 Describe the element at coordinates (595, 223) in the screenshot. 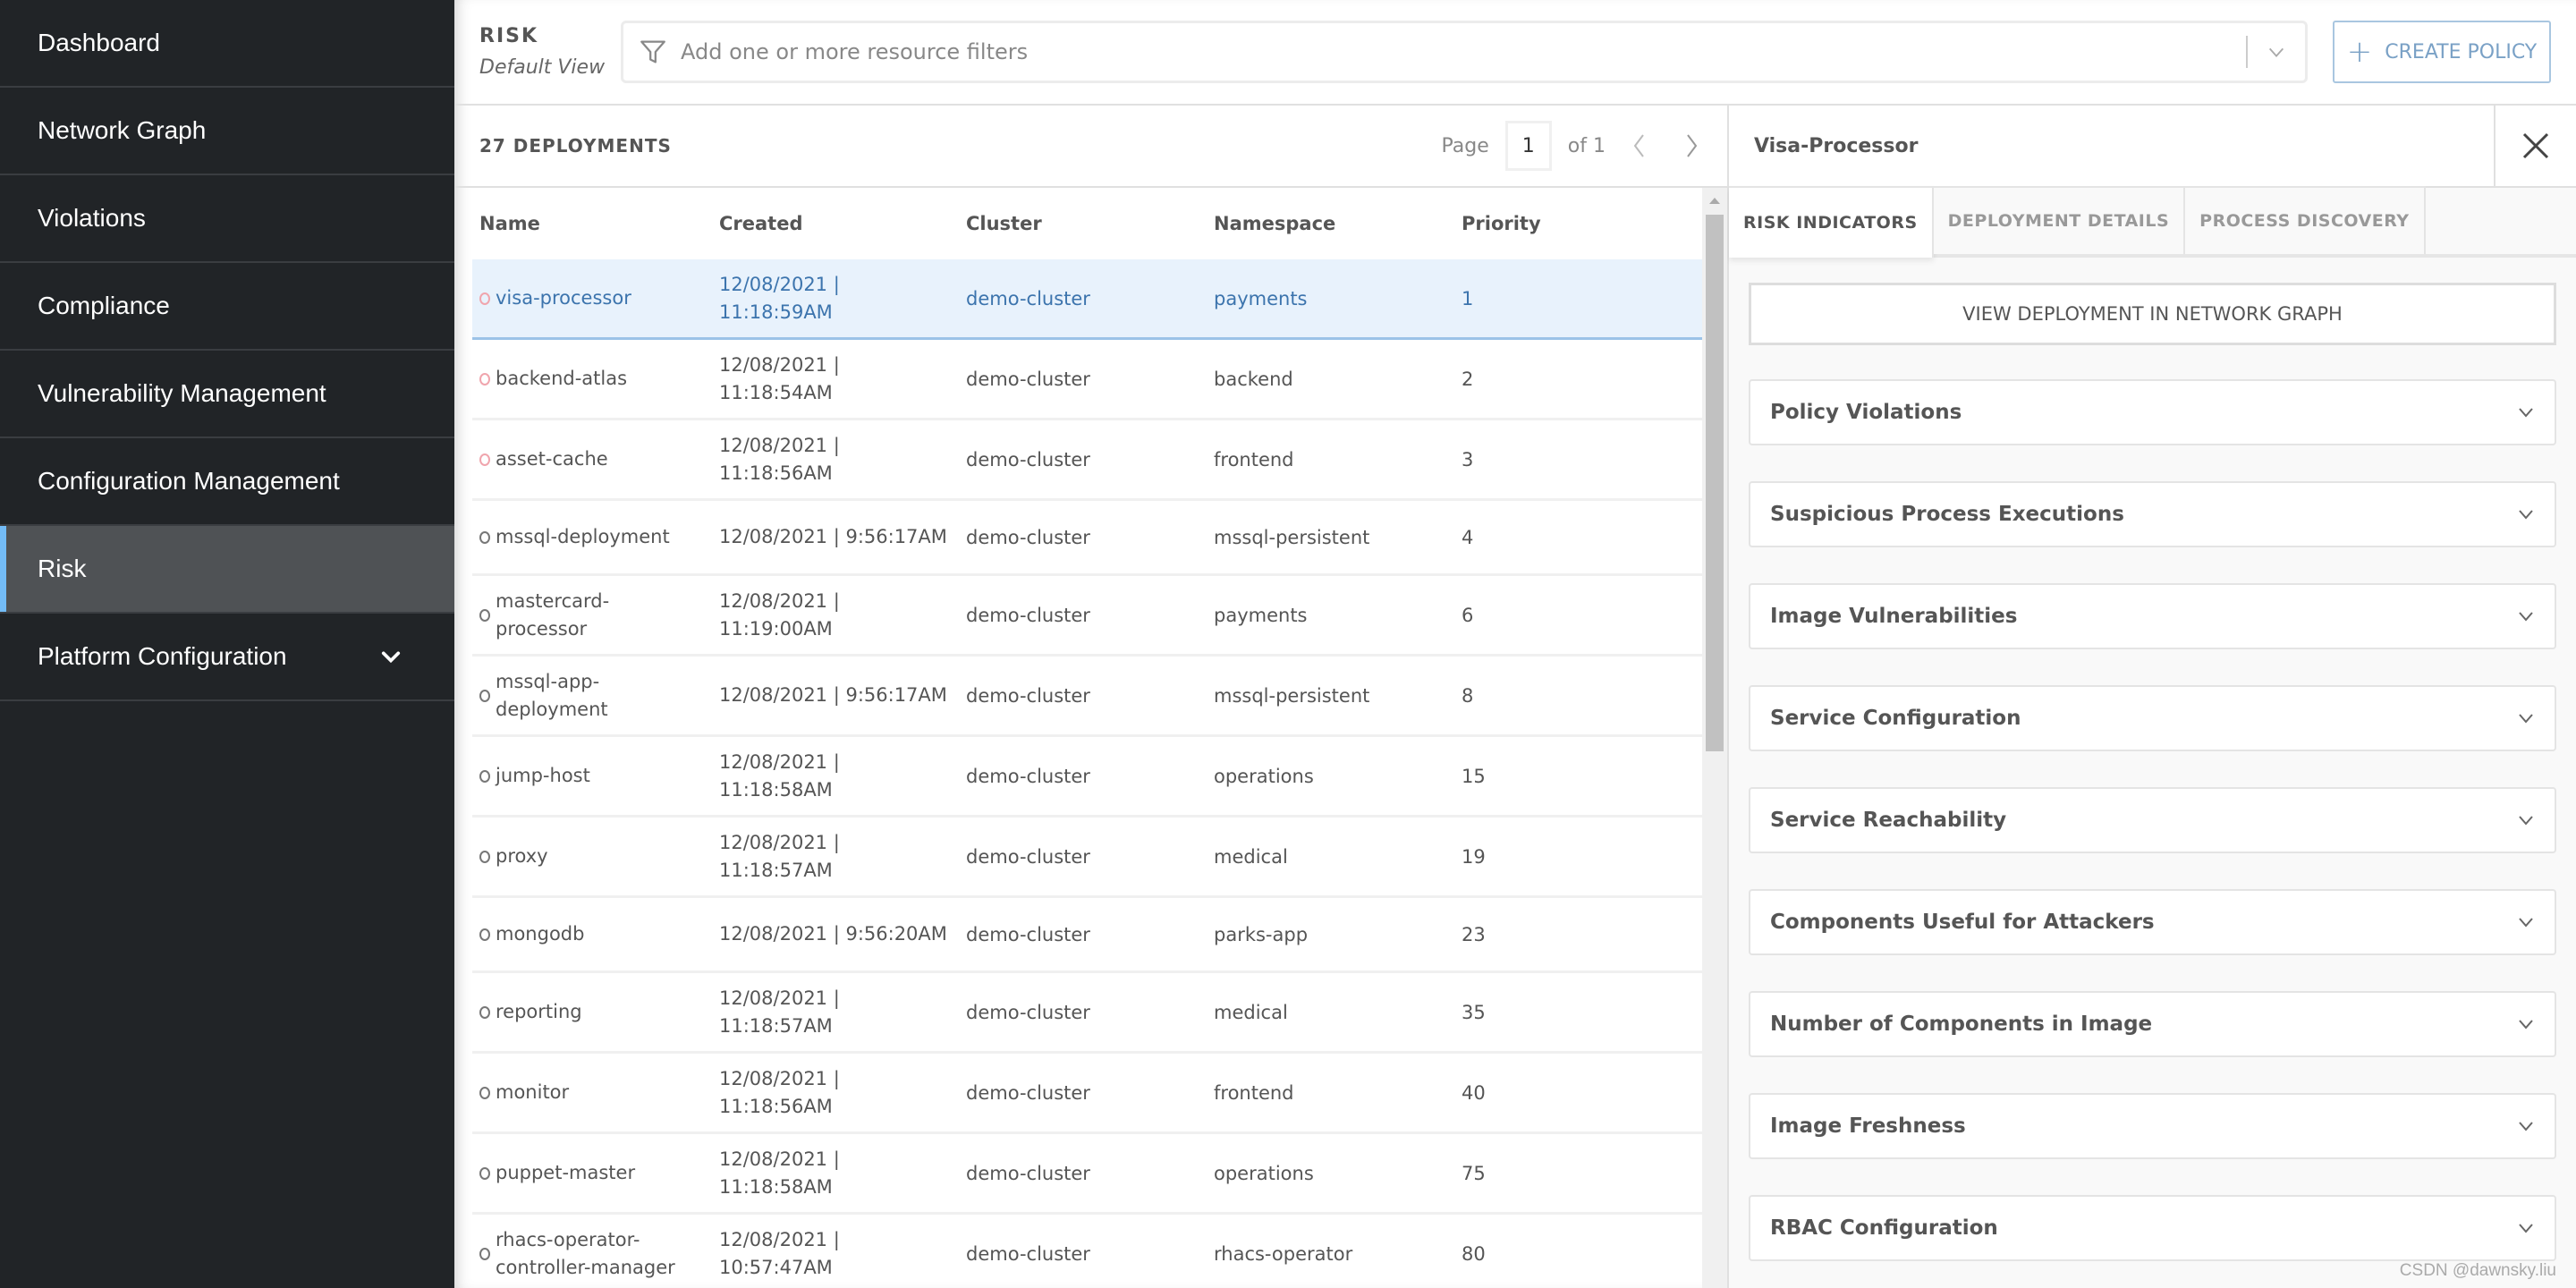

I see `column-header-name: Name` at that location.